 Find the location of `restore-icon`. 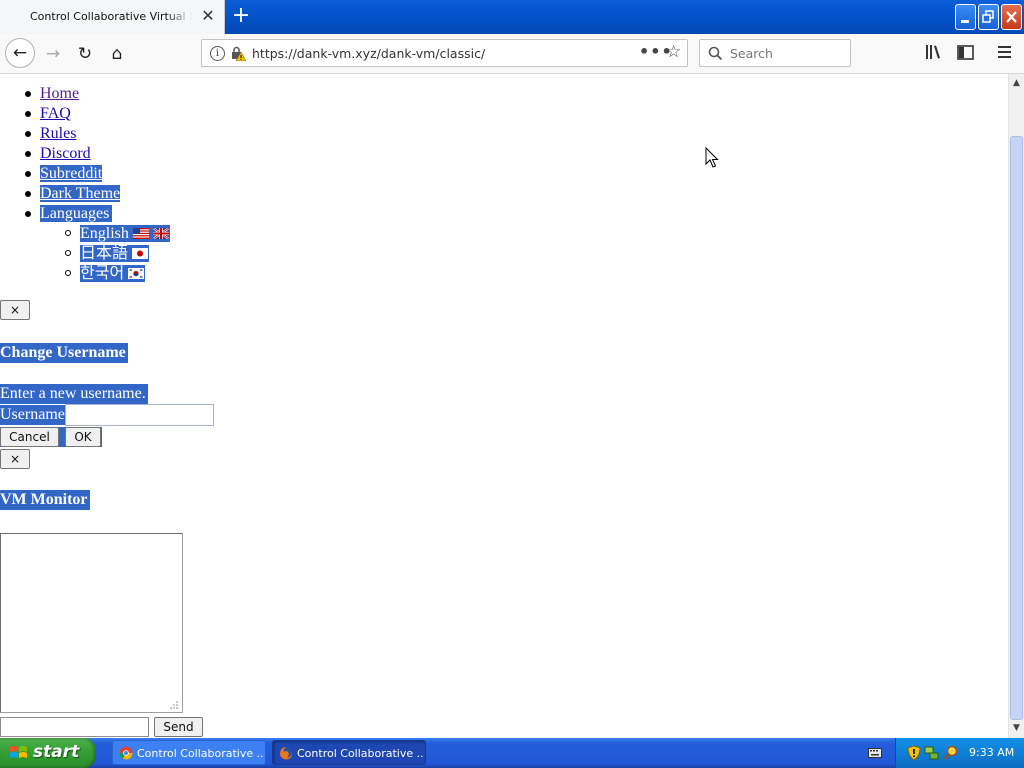

restore-icon is located at coordinates (988, 16).